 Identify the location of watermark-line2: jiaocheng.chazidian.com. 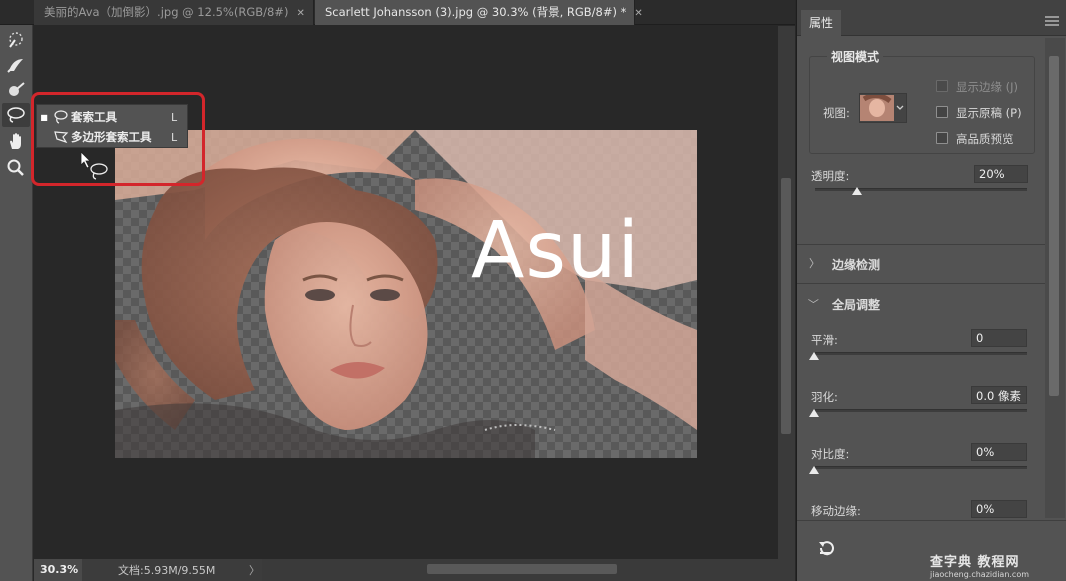
(980, 574).